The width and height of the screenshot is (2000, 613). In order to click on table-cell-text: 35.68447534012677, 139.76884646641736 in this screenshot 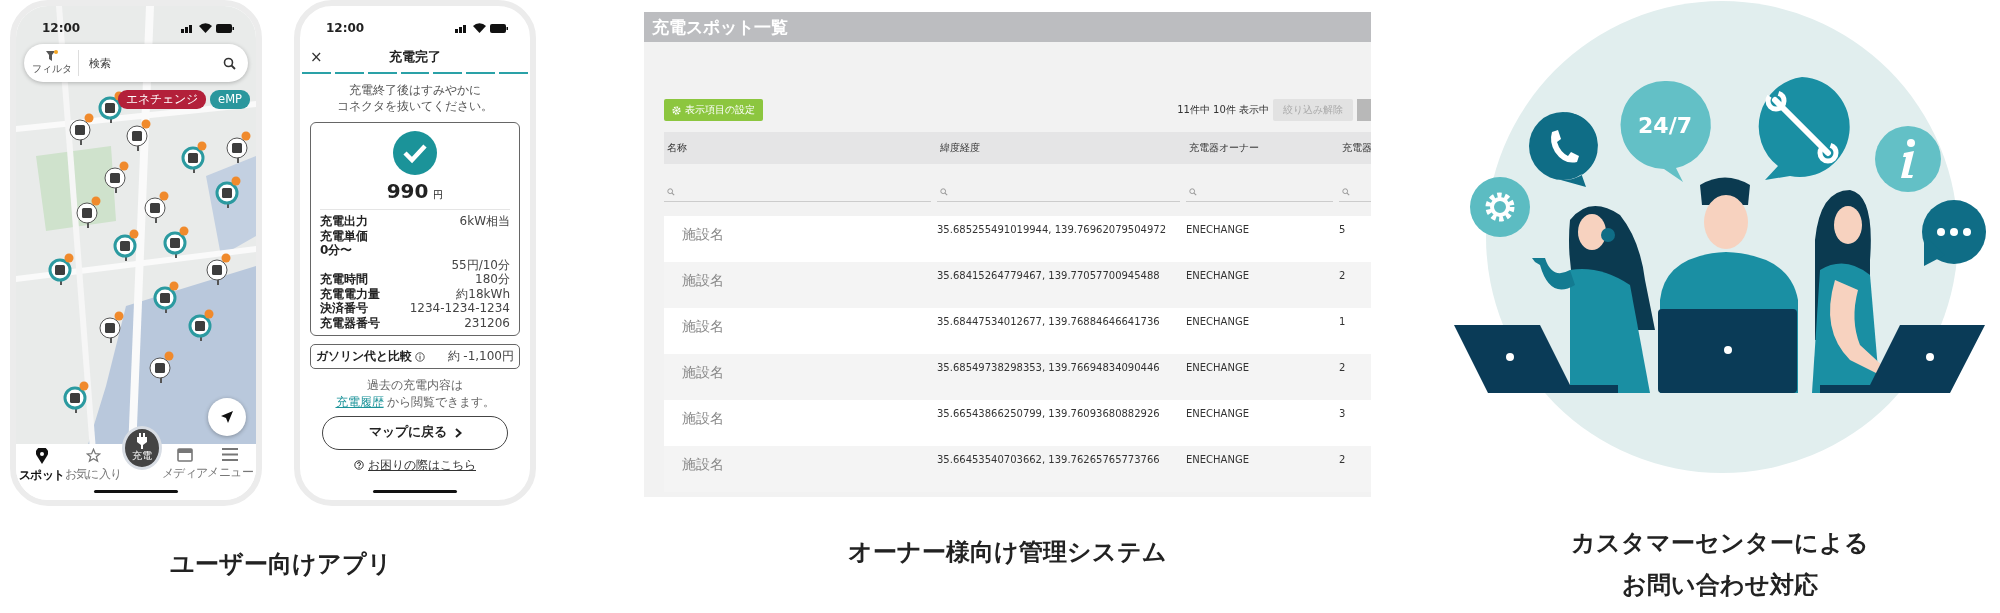, I will do `click(1049, 322)`.